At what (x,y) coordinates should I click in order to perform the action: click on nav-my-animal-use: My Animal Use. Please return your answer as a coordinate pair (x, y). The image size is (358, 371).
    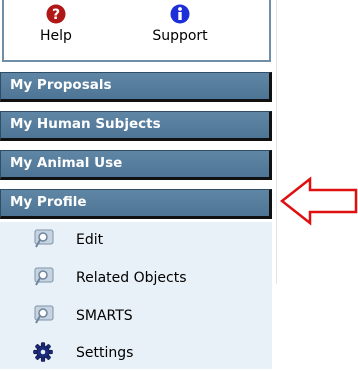
    Looking at the image, I should click on (136, 165).